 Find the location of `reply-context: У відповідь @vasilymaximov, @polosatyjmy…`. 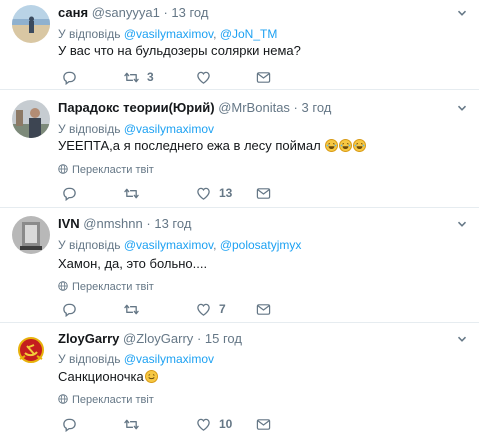

reply-context: У відповідь @vasilymaximov, @polosatyjmy… is located at coordinates (179, 245).